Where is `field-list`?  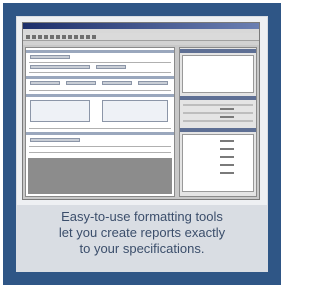 field-list is located at coordinates (218, 74).